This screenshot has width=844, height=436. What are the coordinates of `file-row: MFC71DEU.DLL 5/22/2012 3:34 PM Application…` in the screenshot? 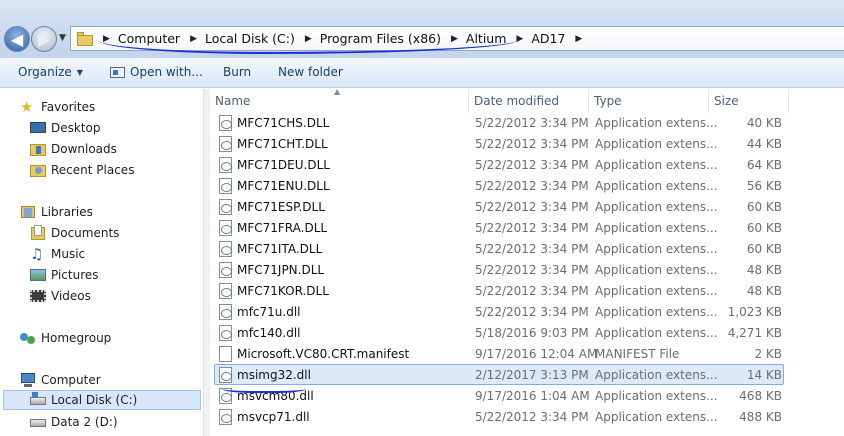 It's located at (499, 164).